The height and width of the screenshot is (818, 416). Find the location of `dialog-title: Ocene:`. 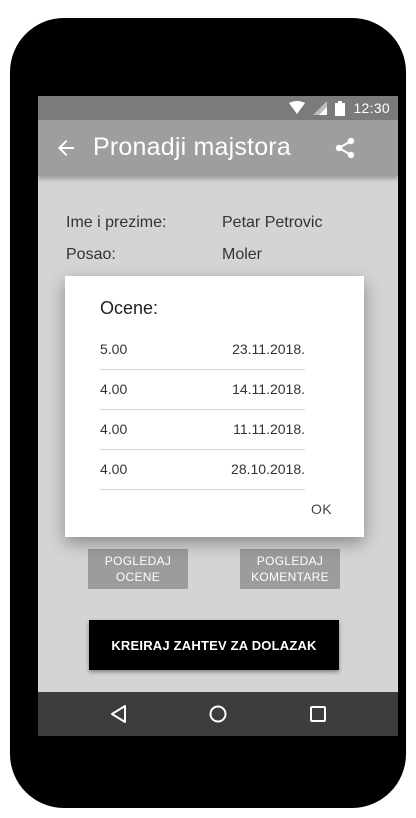

dialog-title: Ocene: is located at coordinates (129, 308).